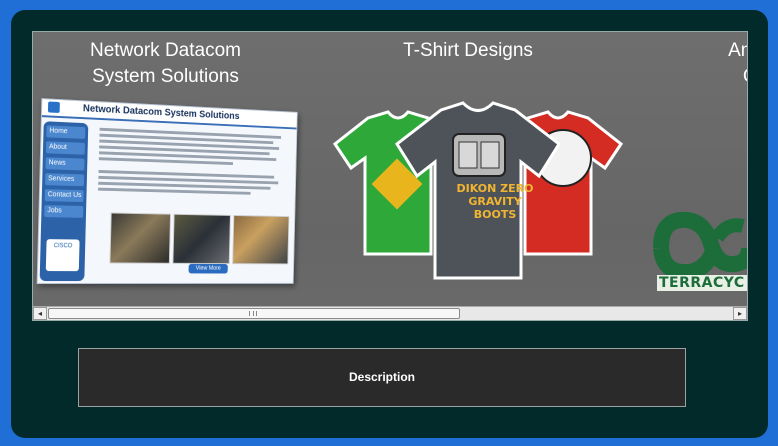  What do you see at coordinates (495, 201) in the screenshot?
I see `shirt-graphic-text: DIKON ZERO GRAVITY BOOTS` at bounding box center [495, 201].